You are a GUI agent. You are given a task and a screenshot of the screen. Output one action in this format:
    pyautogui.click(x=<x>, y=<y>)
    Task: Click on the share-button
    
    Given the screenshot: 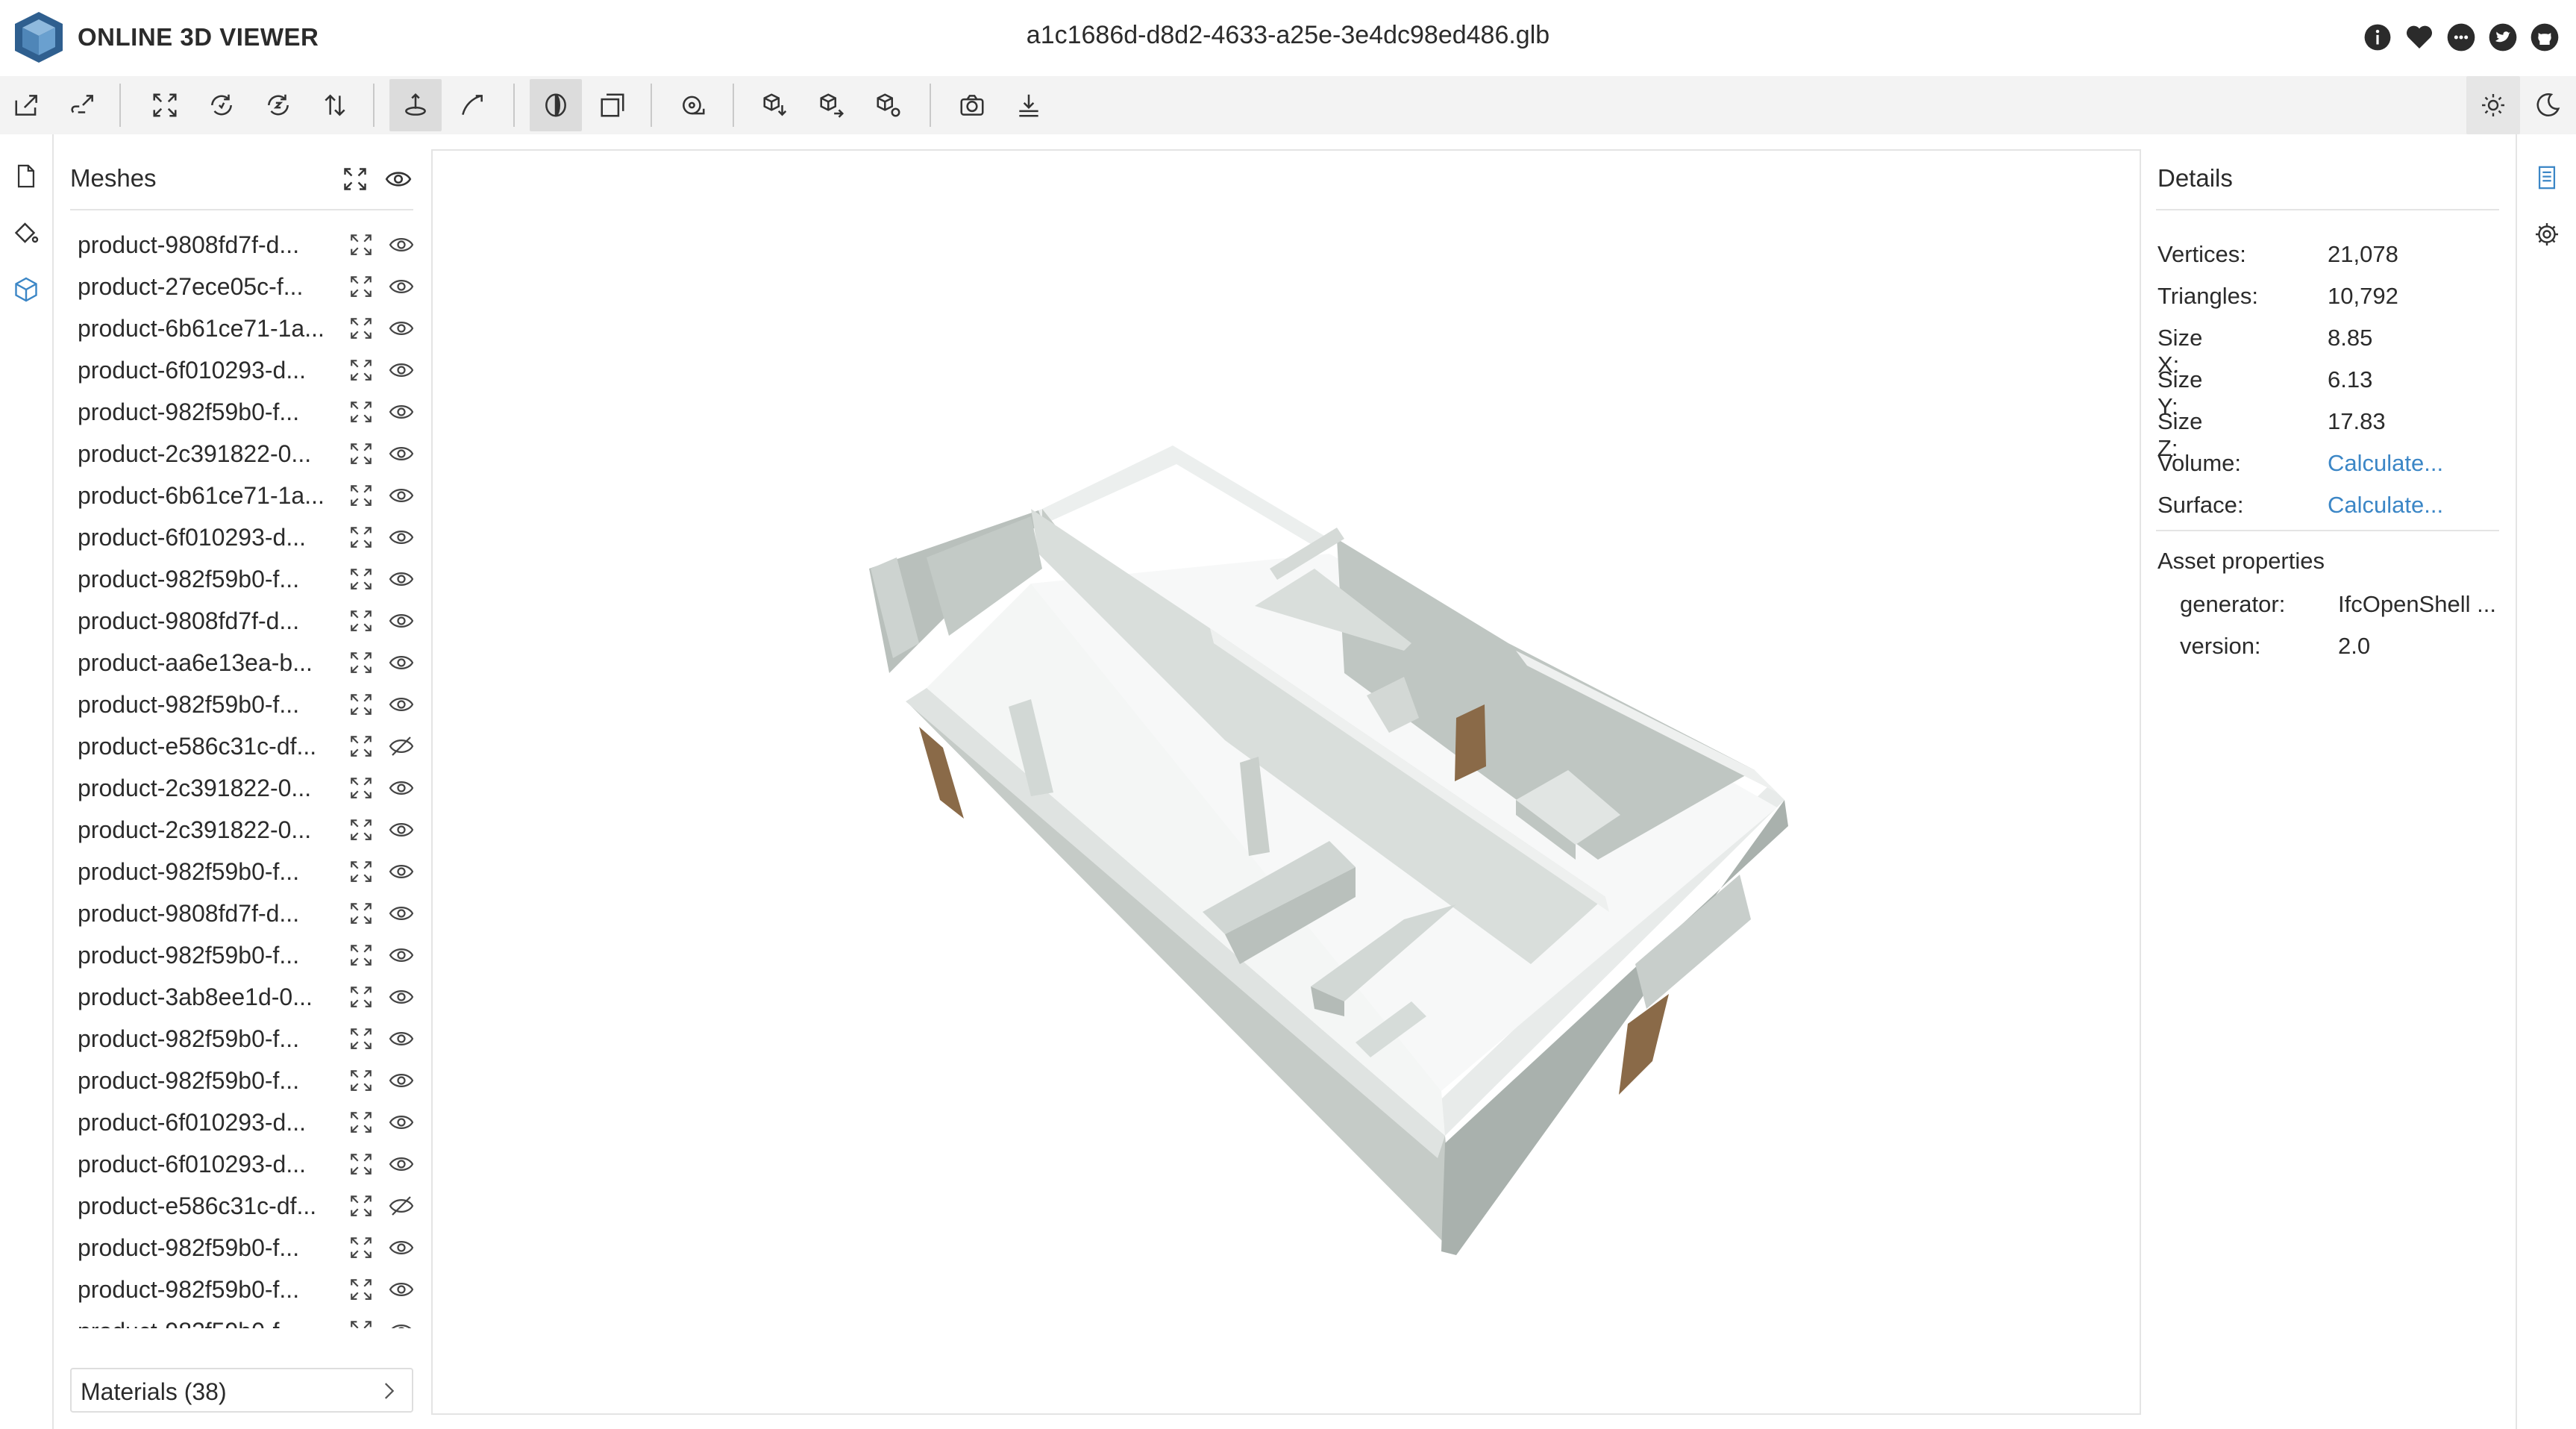 What is the action you would take?
    pyautogui.click(x=888, y=105)
    